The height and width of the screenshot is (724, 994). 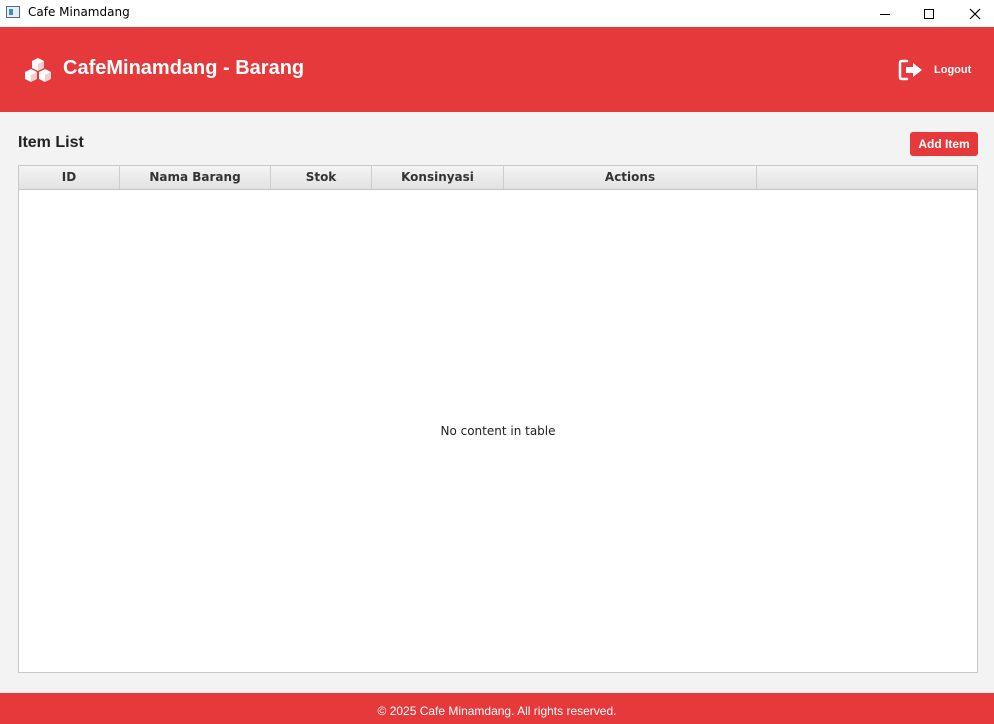 What do you see at coordinates (51, 142) in the screenshot?
I see `section-title: Item List` at bounding box center [51, 142].